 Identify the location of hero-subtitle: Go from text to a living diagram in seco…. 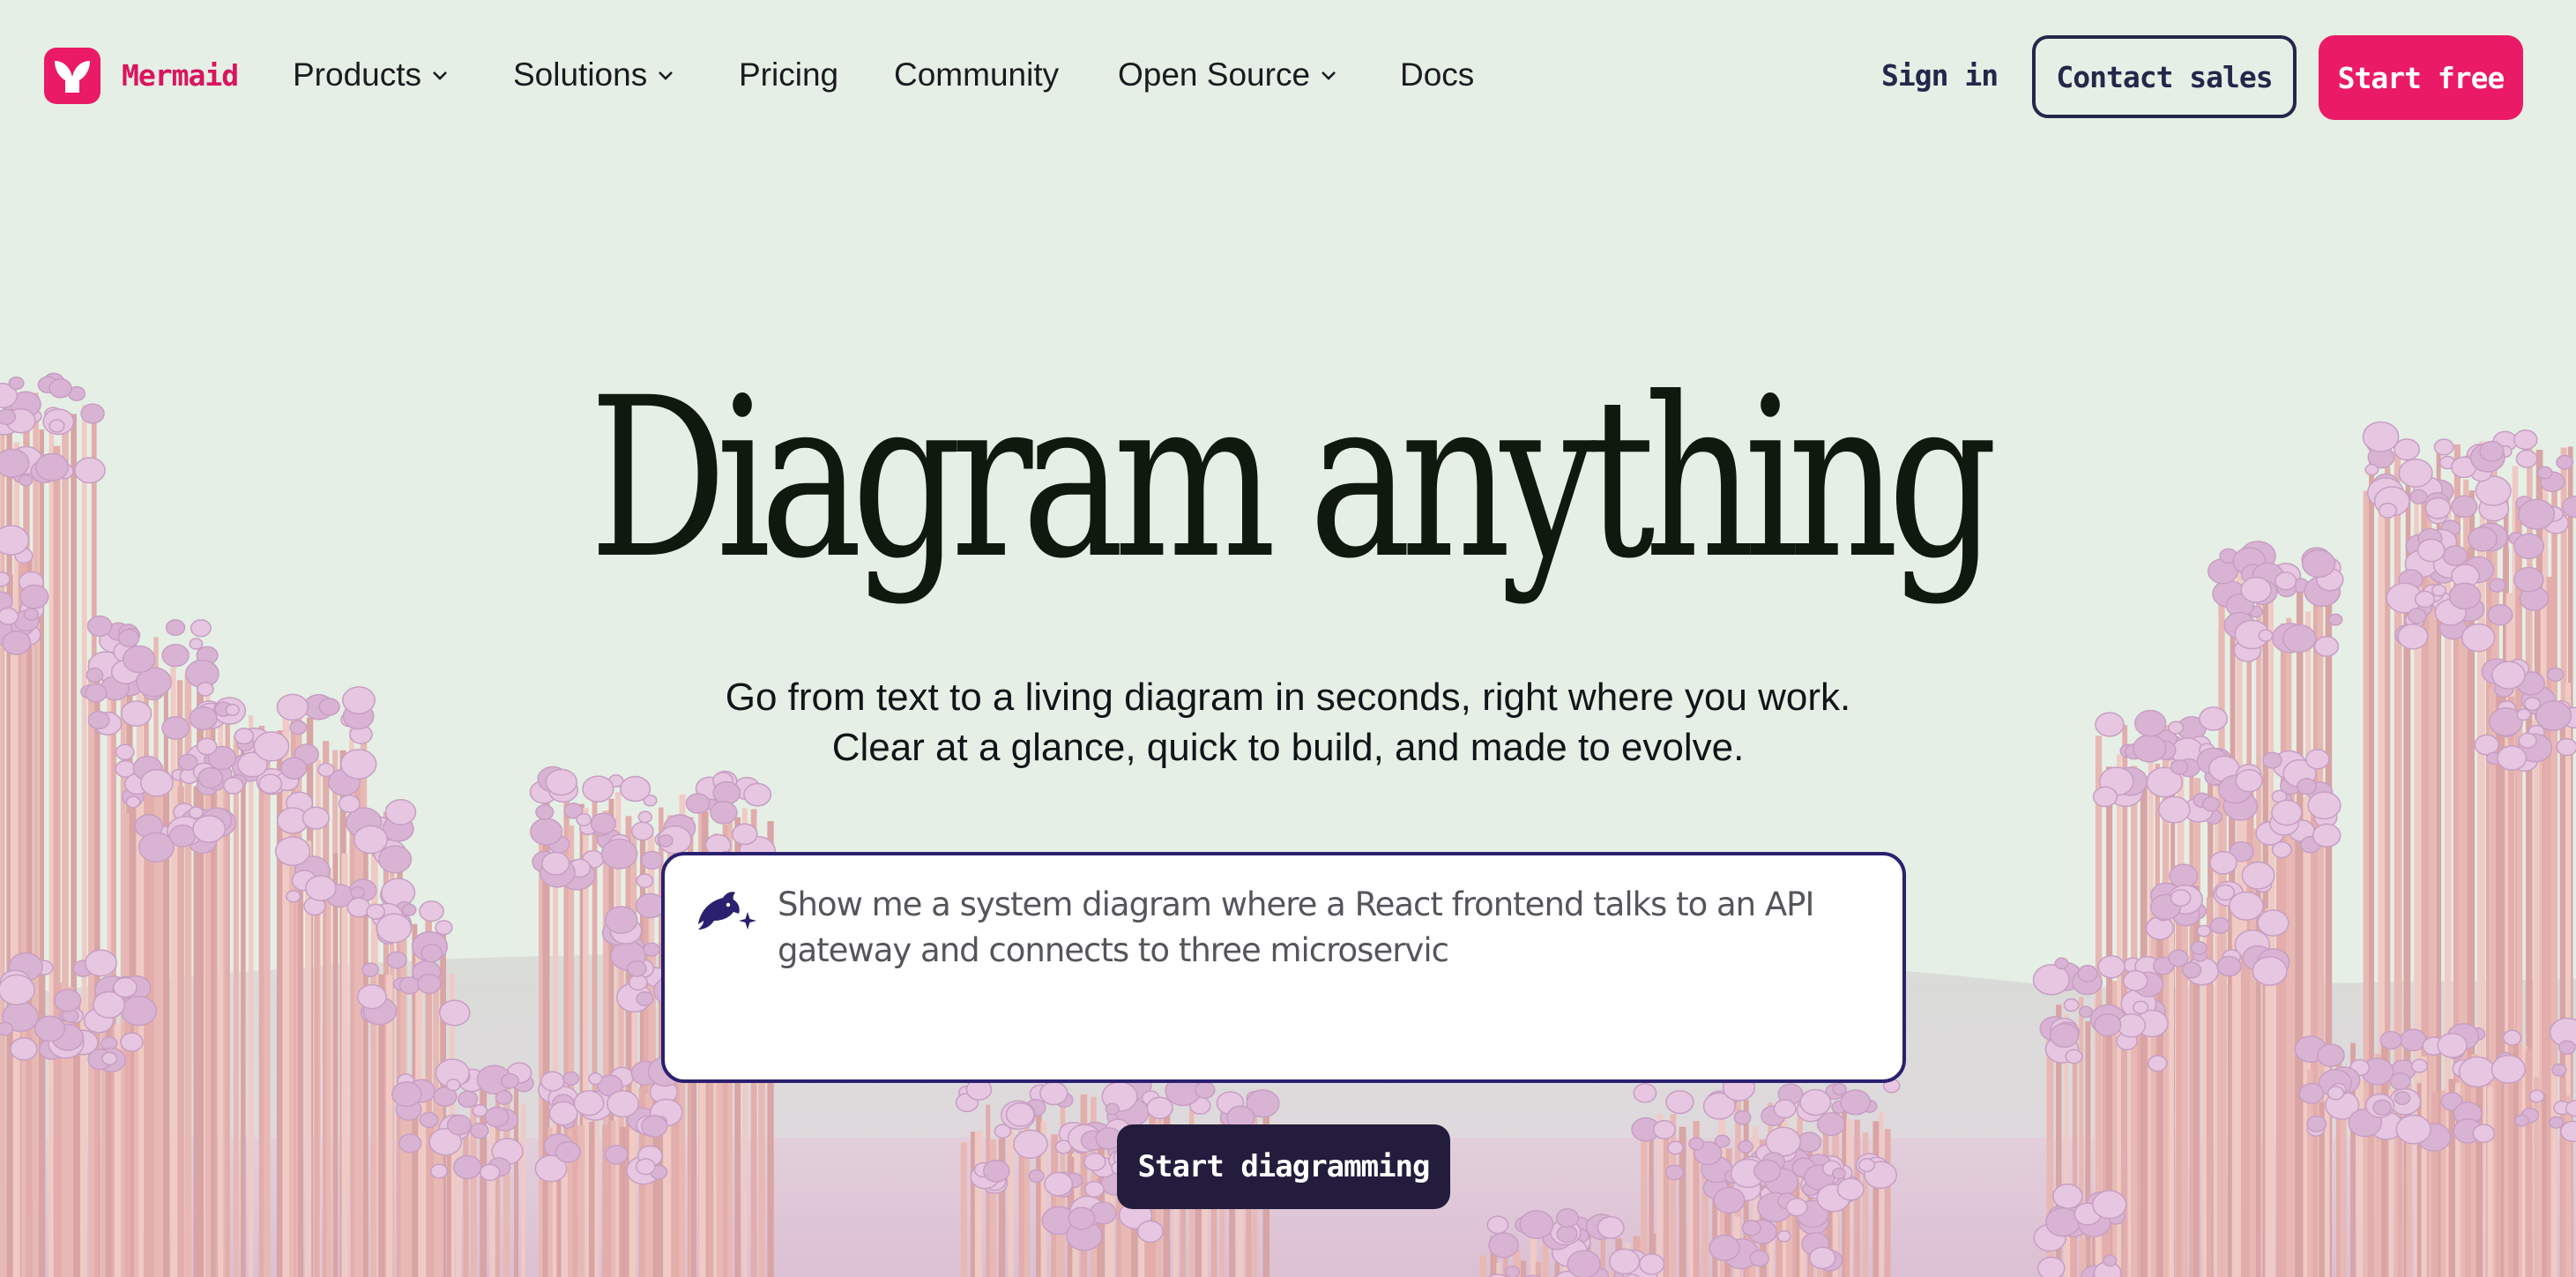
(1288, 722).